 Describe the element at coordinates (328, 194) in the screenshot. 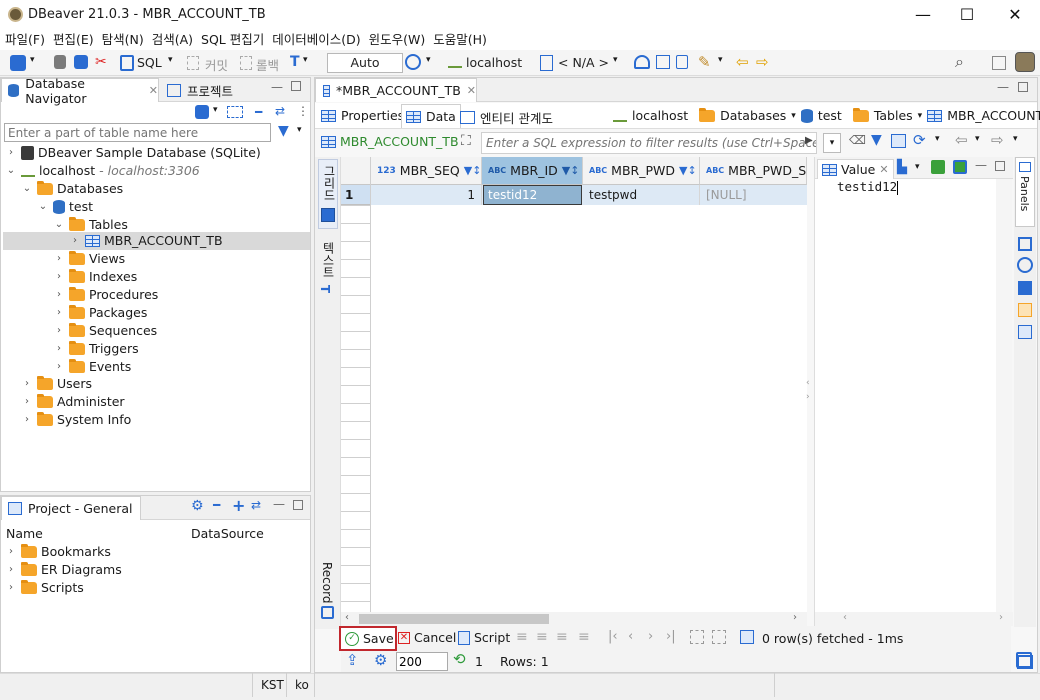

I see `tab-grid-view: 그리드` at that location.